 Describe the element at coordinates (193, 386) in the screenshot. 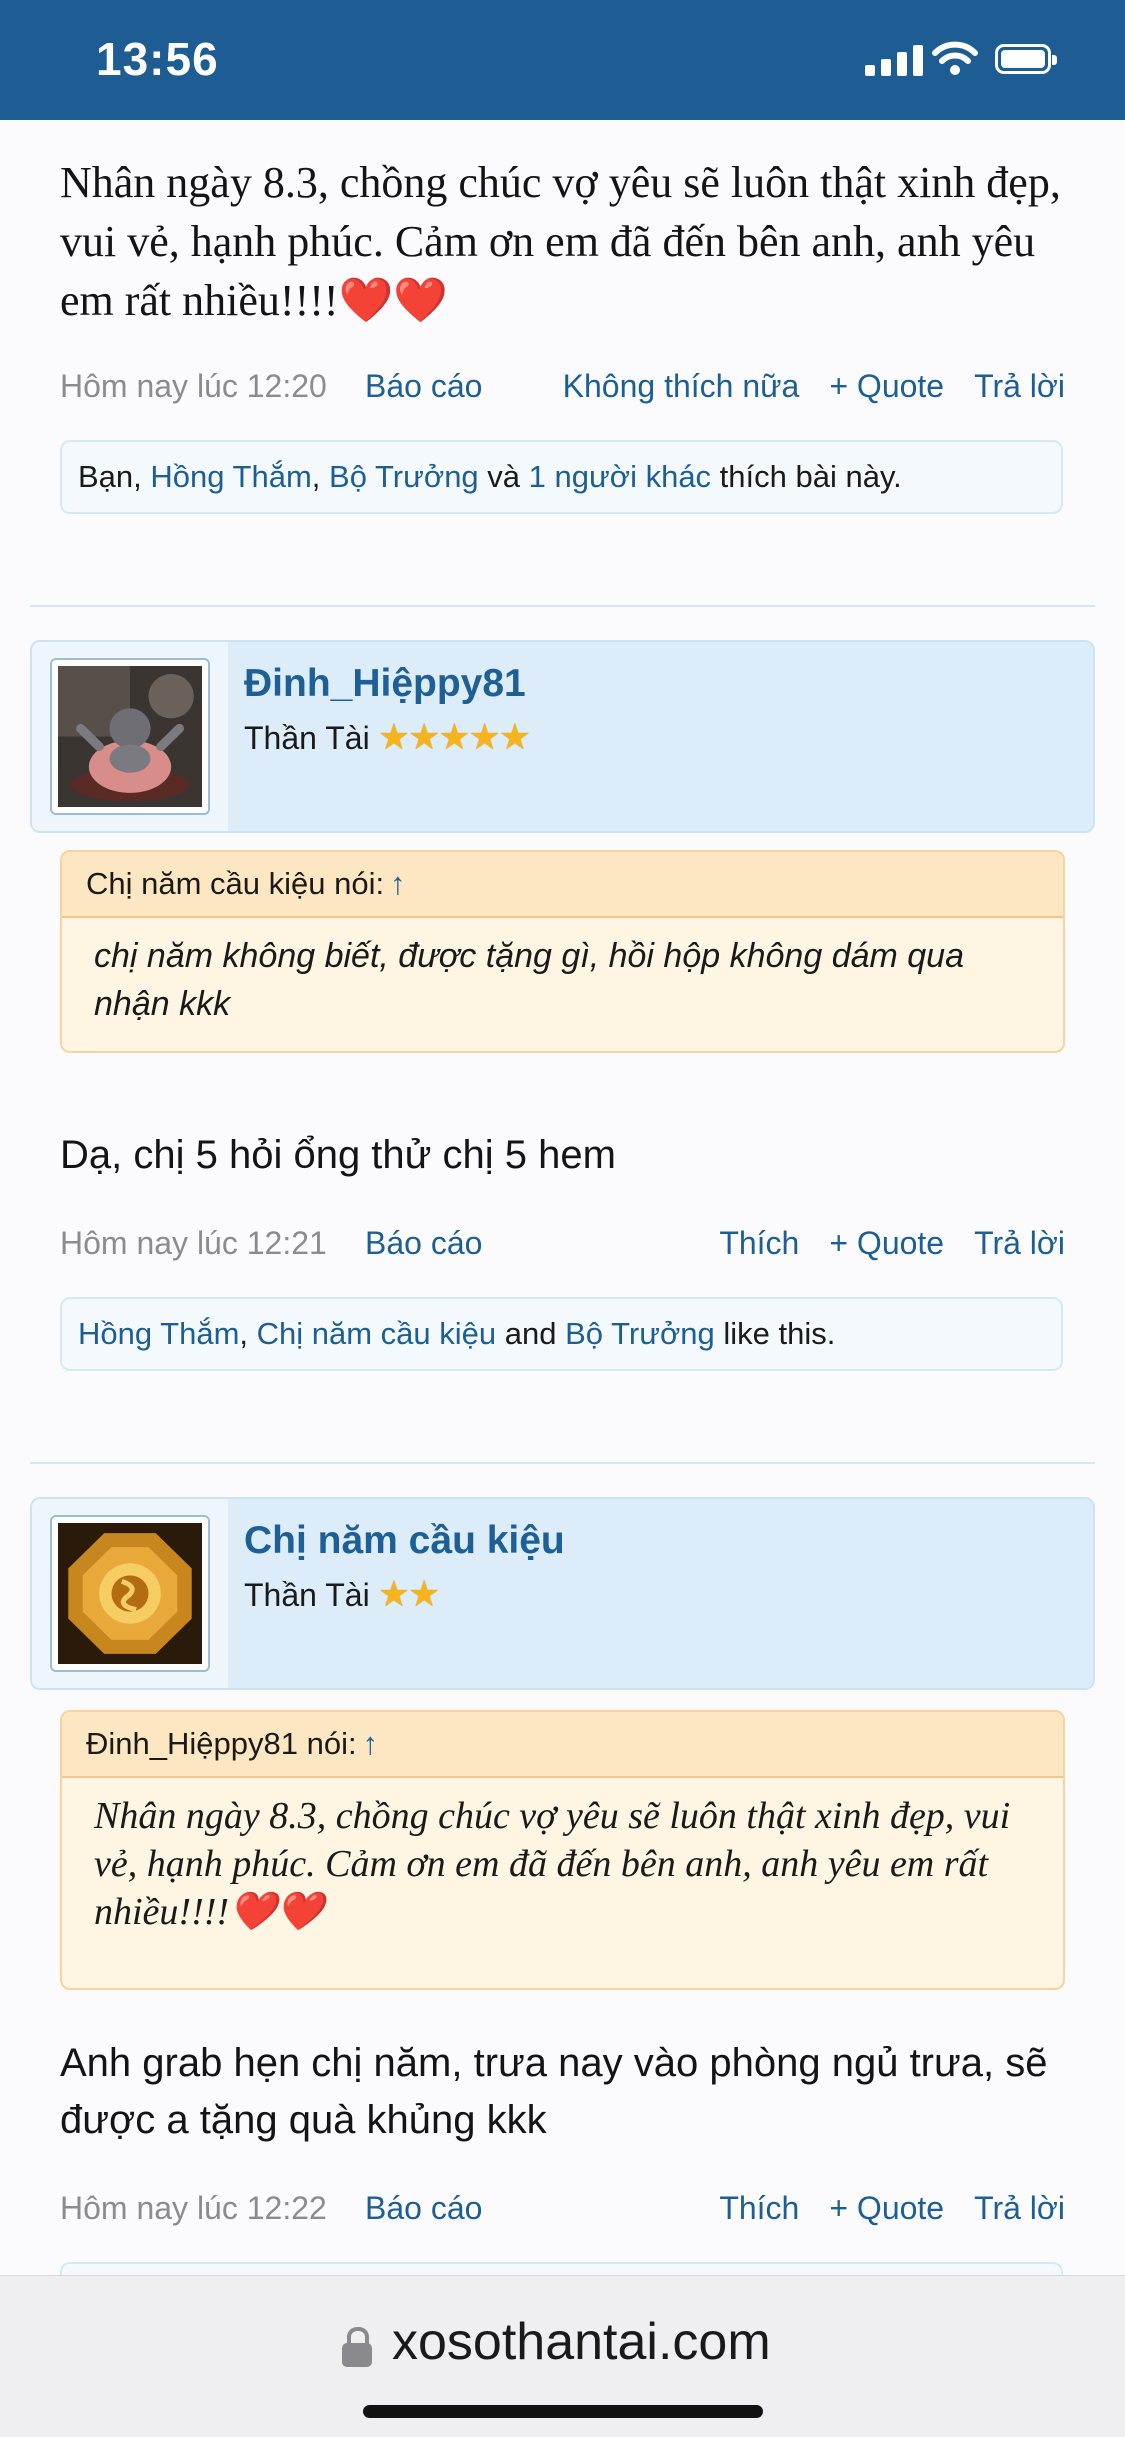

I see `post-date: Hôm nay lúc 12:20` at that location.